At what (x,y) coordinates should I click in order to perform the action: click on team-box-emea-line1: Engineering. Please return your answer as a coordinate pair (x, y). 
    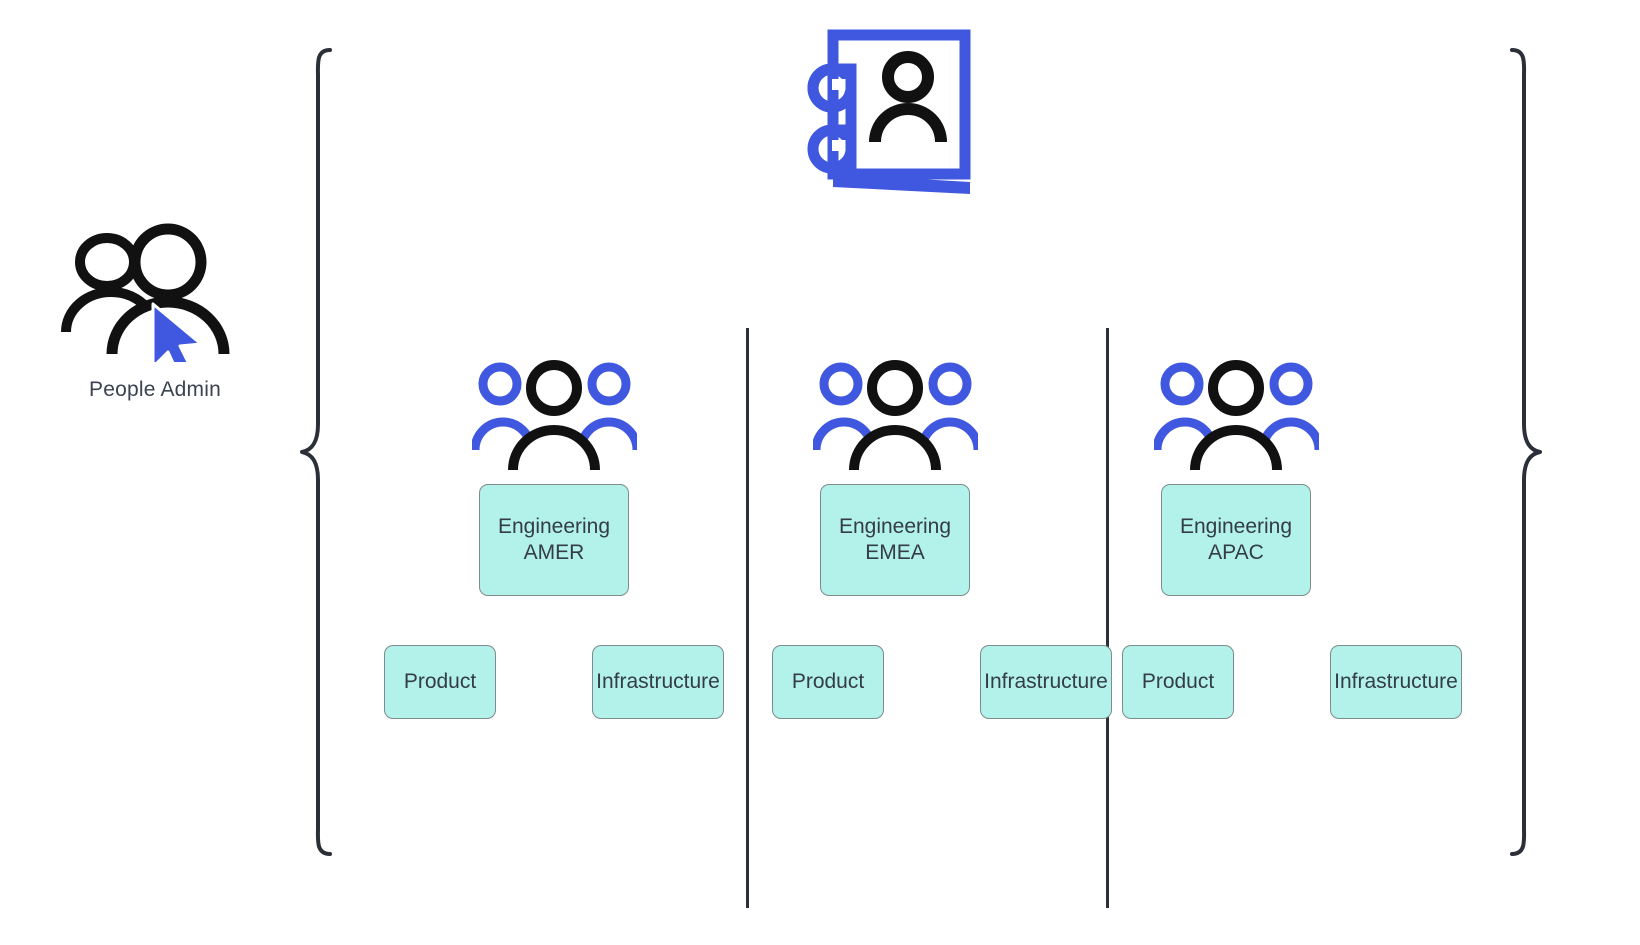
    Looking at the image, I should click on (895, 527).